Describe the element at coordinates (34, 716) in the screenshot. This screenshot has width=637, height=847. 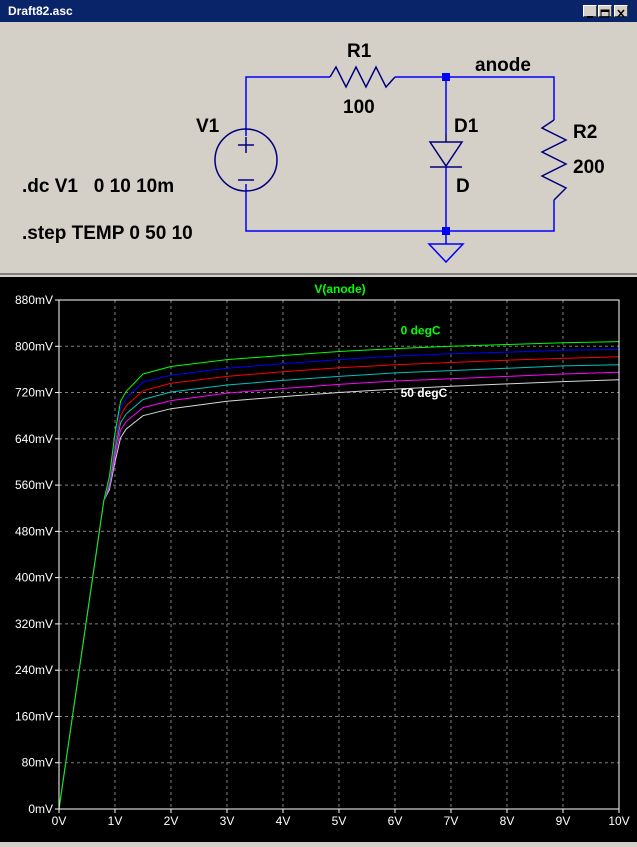
I see `y-tick-label: 160mV` at that location.